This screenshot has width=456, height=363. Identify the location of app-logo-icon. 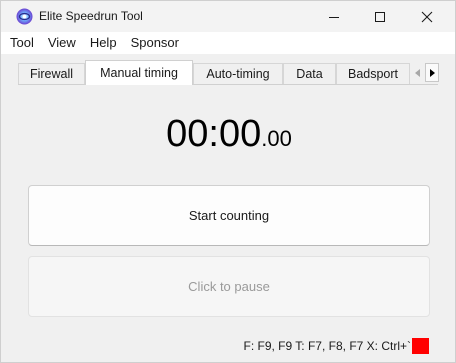
(24, 16).